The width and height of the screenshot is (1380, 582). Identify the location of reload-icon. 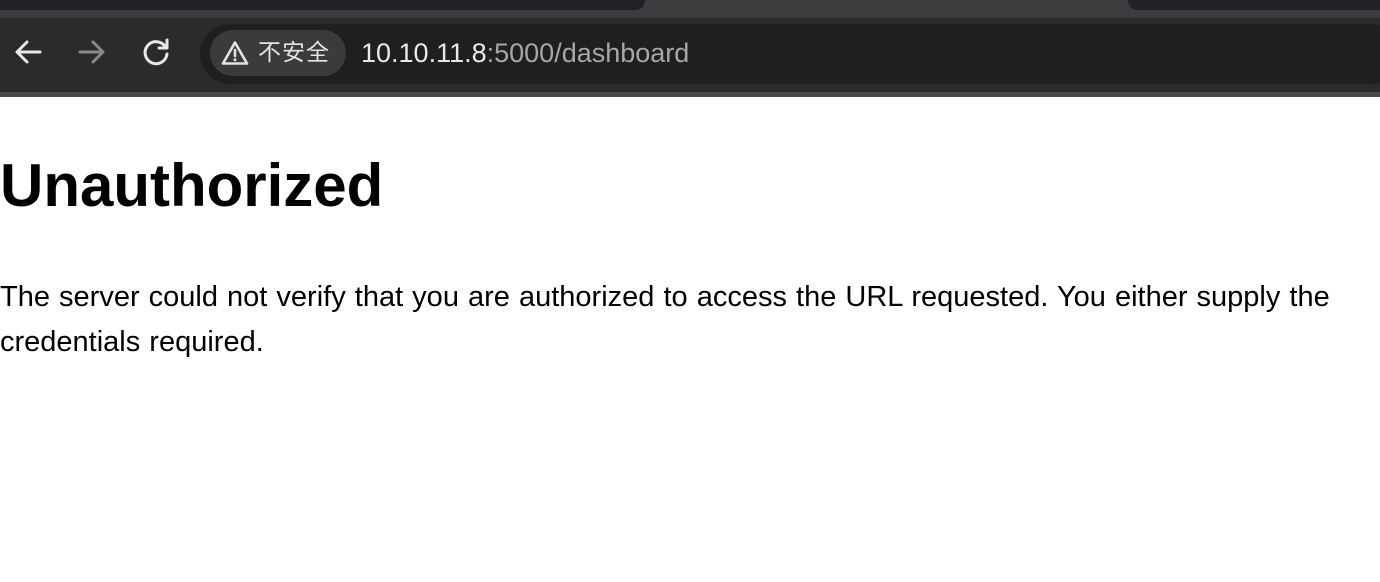
(156, 52).